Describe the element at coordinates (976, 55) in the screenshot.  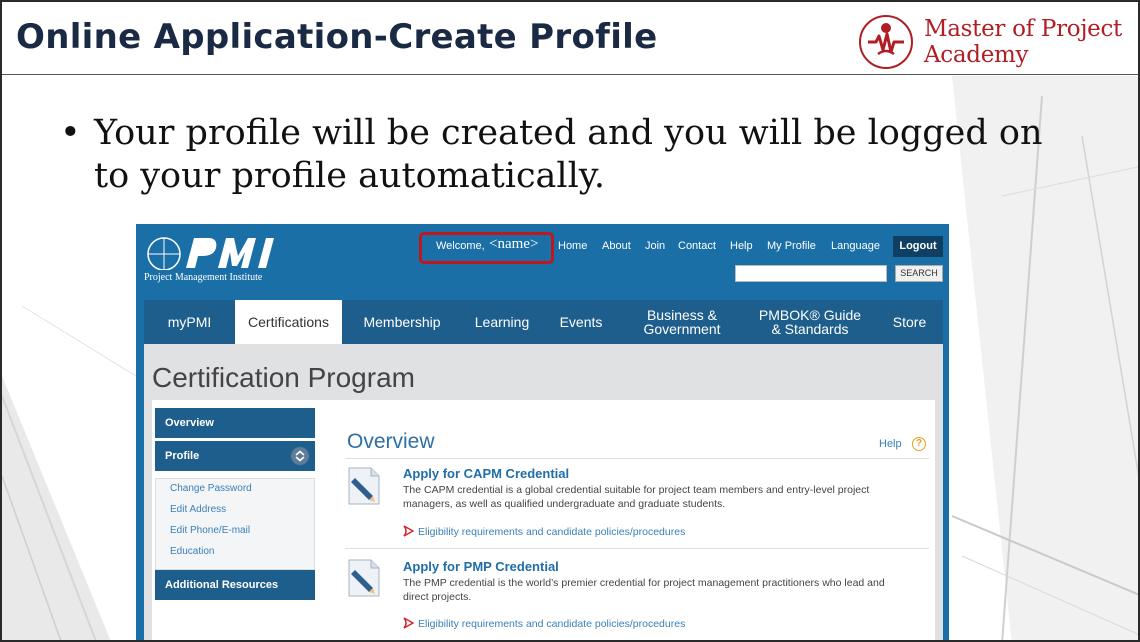
I see `logo-line-2: Academy` at that location.